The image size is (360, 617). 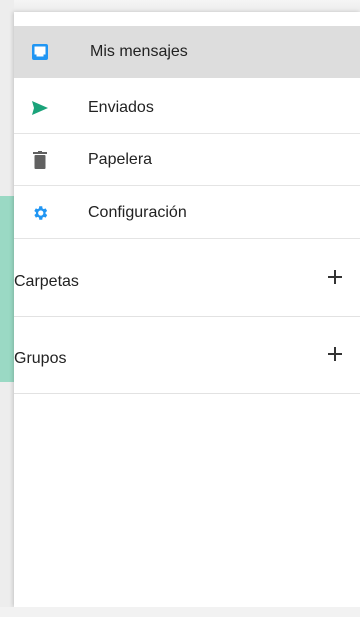 What do you see at coordinates (137, 212) in the screenshot?
I see `nav-item-label: Configuración` at bounding box center [137, 212].